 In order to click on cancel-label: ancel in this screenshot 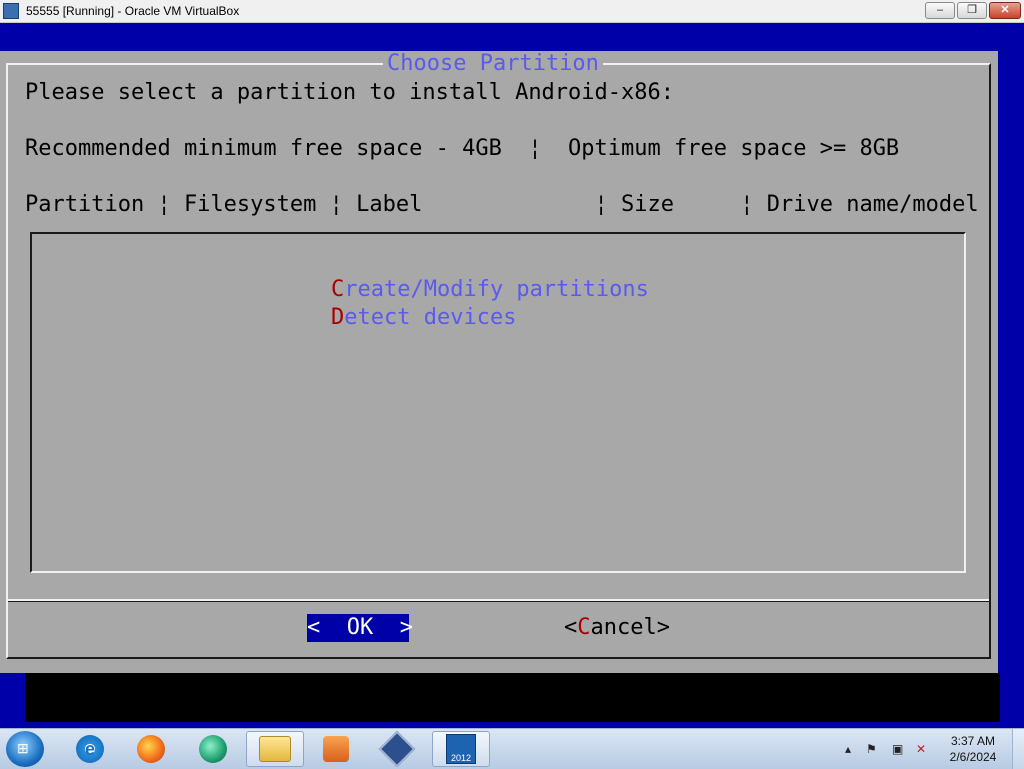, I will do `click(623, 627)`.